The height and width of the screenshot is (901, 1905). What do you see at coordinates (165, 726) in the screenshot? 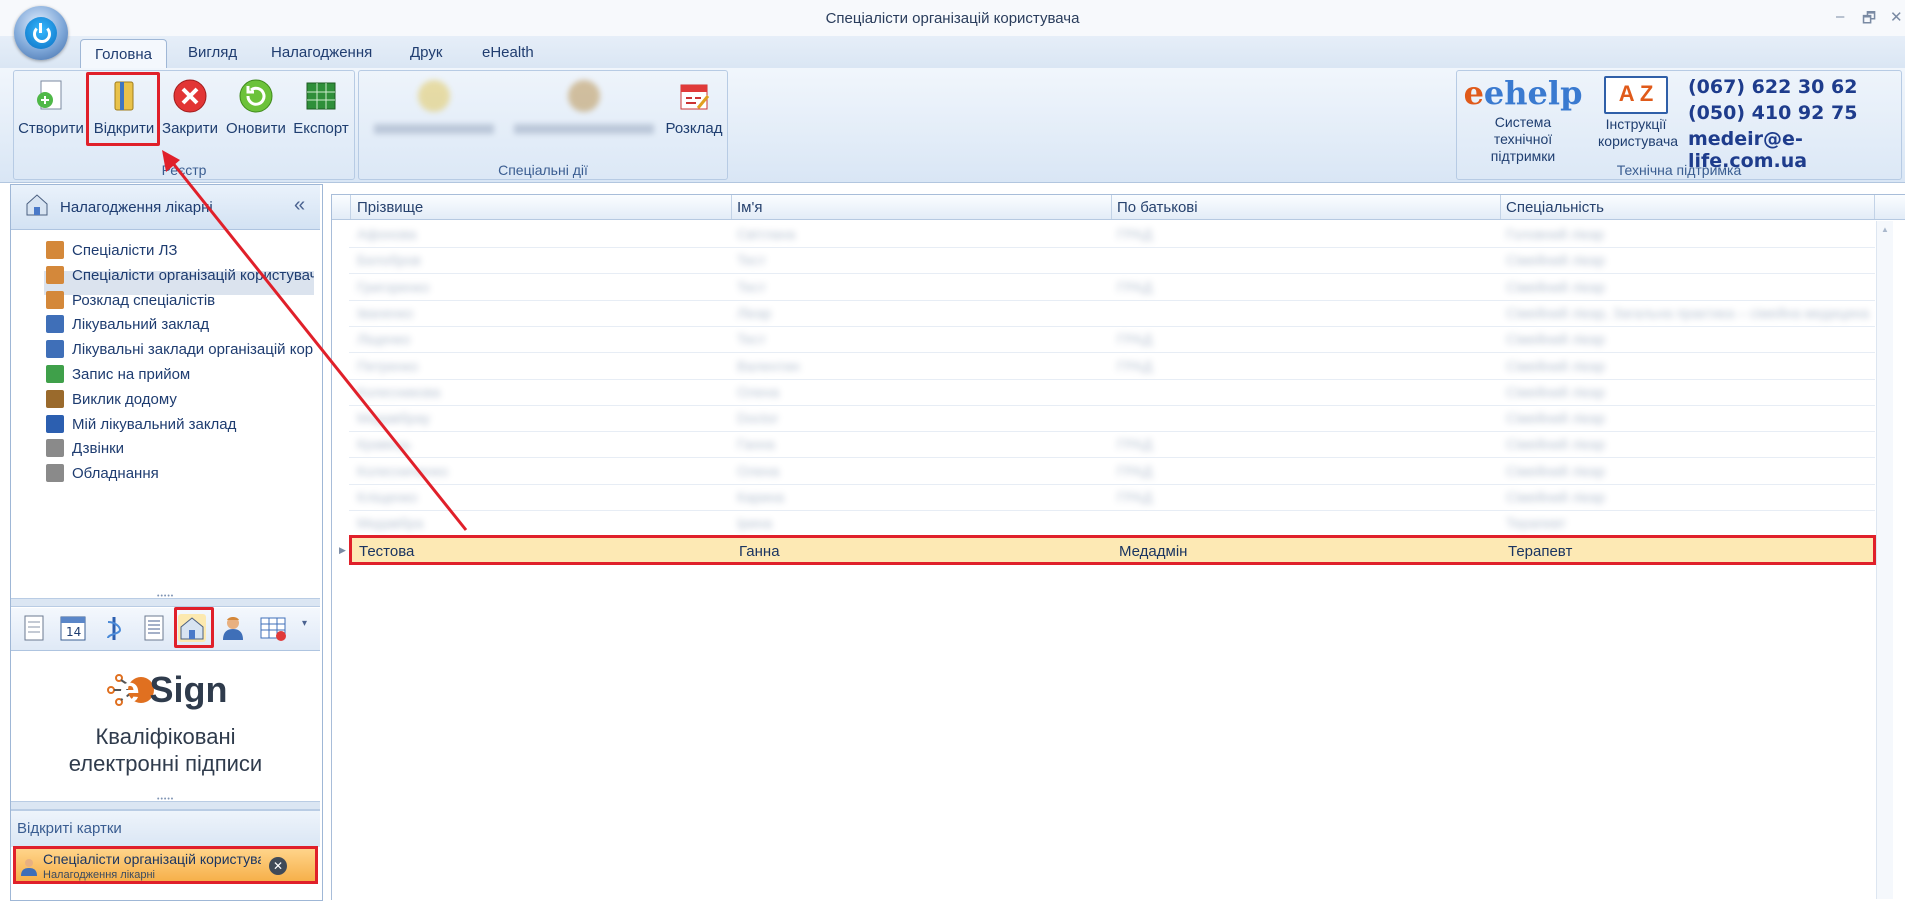
I see `esign-banner: e Sign Кваліфіковані електронні підписи` at bounding box center [165, 726].